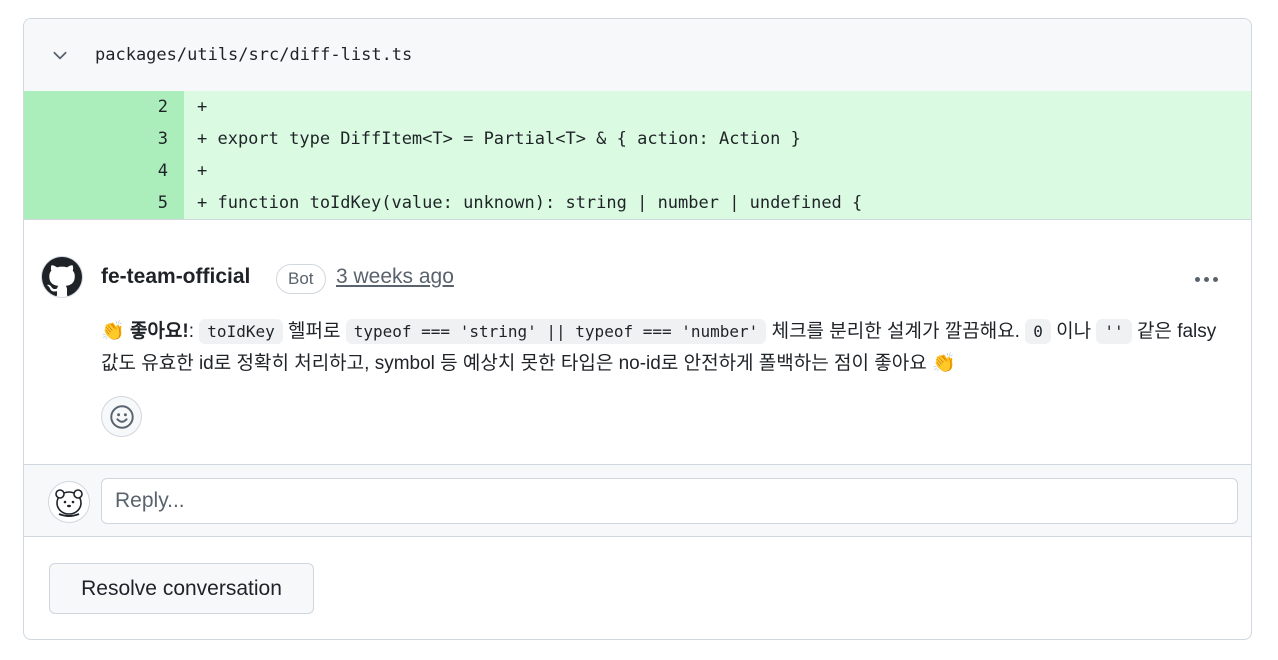 The image size is (1278, 660). I want to click on file-header: packages/utils/src/diff-list.ts, so click(637, 55).